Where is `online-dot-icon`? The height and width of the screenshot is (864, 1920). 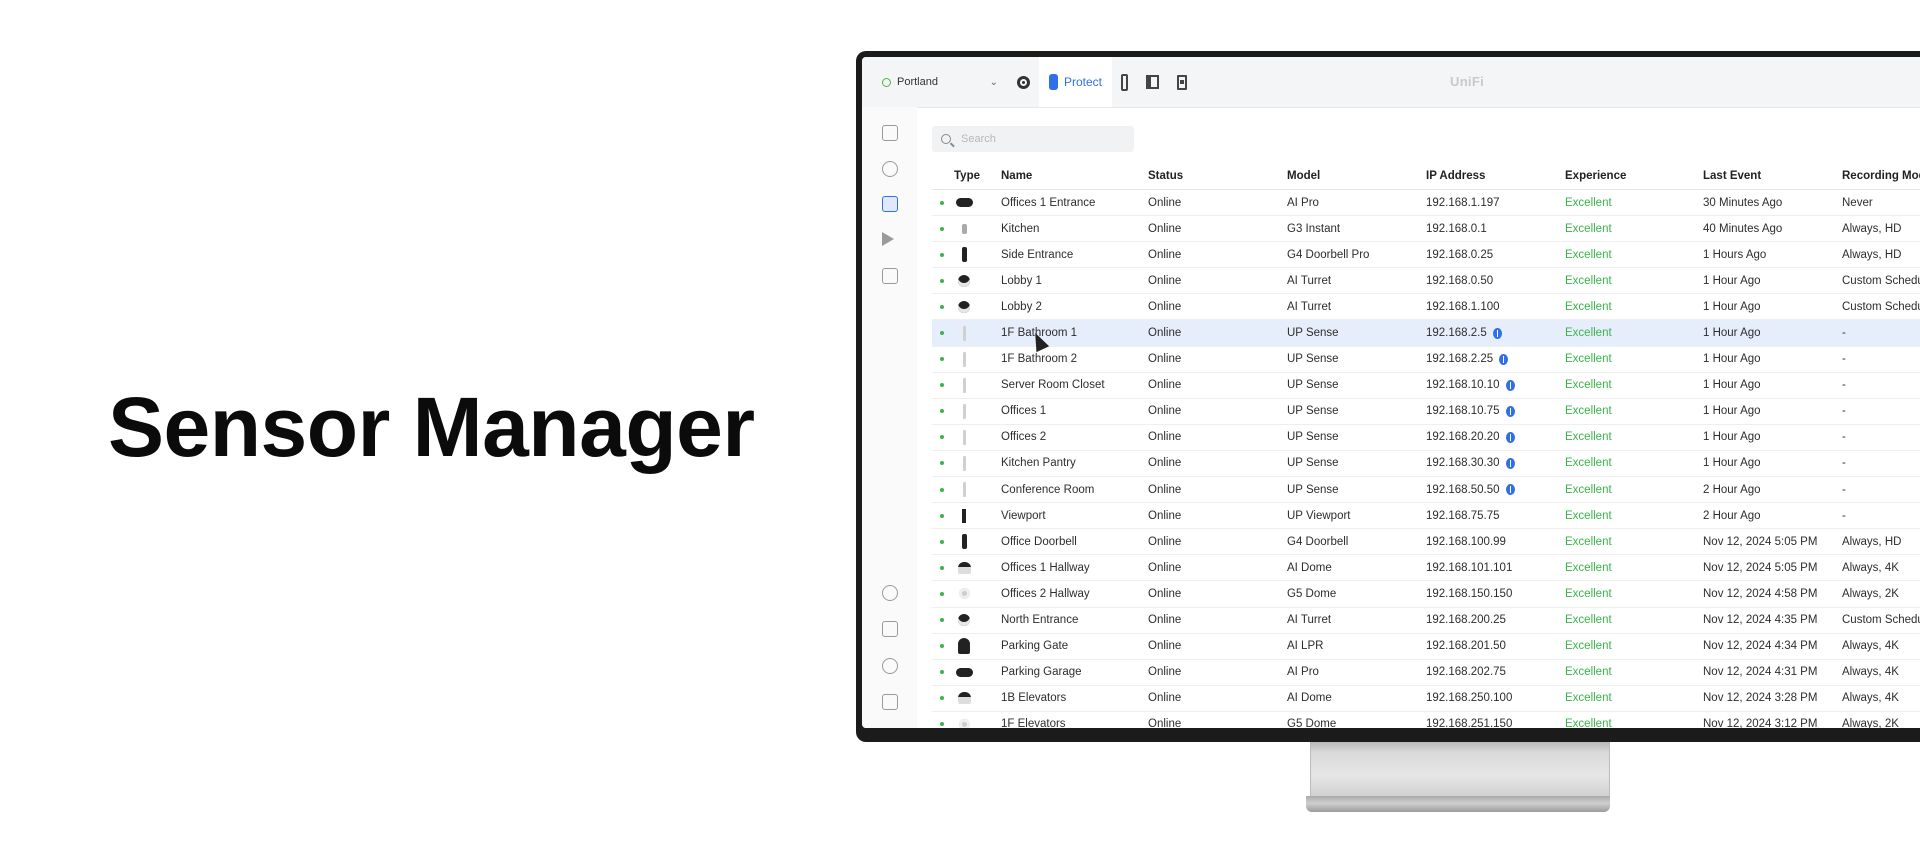 online-dot-icon is located at coordinates (942, 228).